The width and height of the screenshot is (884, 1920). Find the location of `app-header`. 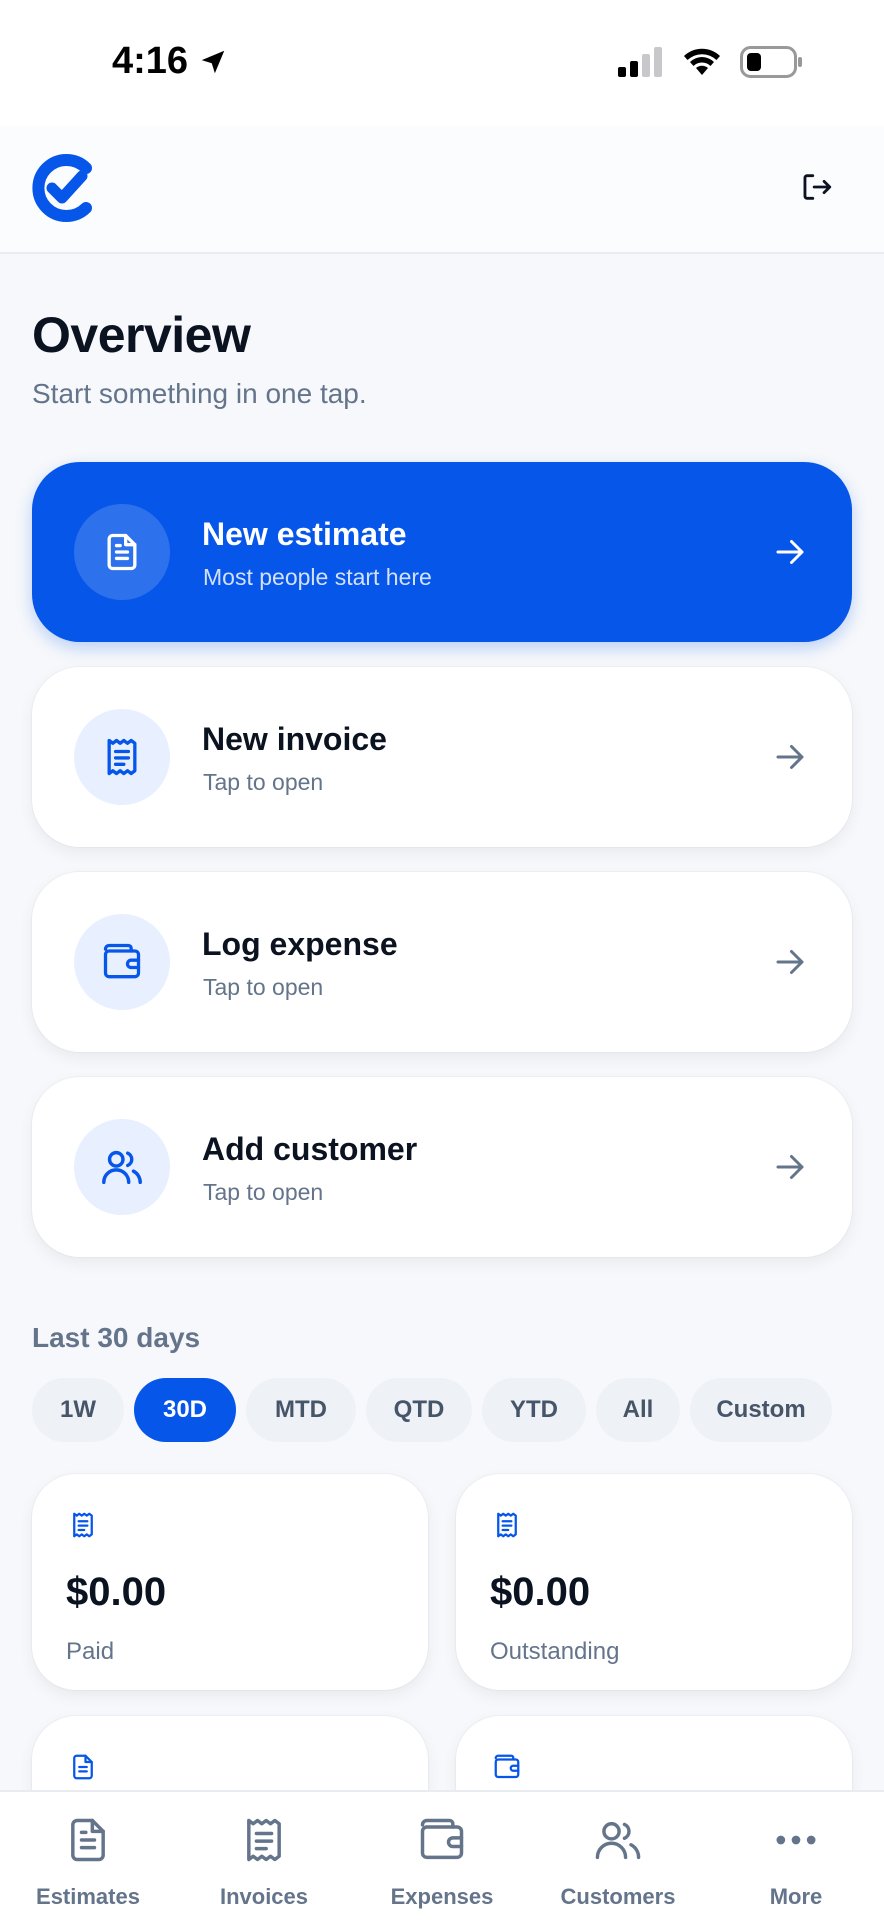

app-header is located at coordinates (442, 190).